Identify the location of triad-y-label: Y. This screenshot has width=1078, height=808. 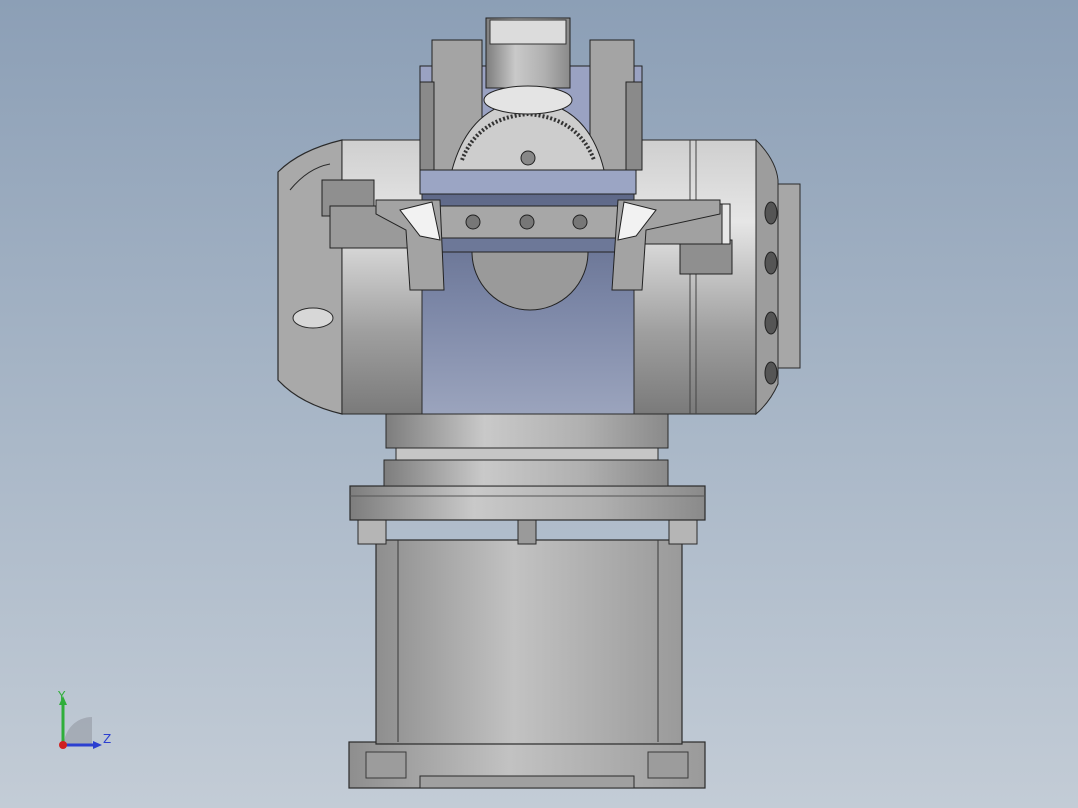
(62, 696).